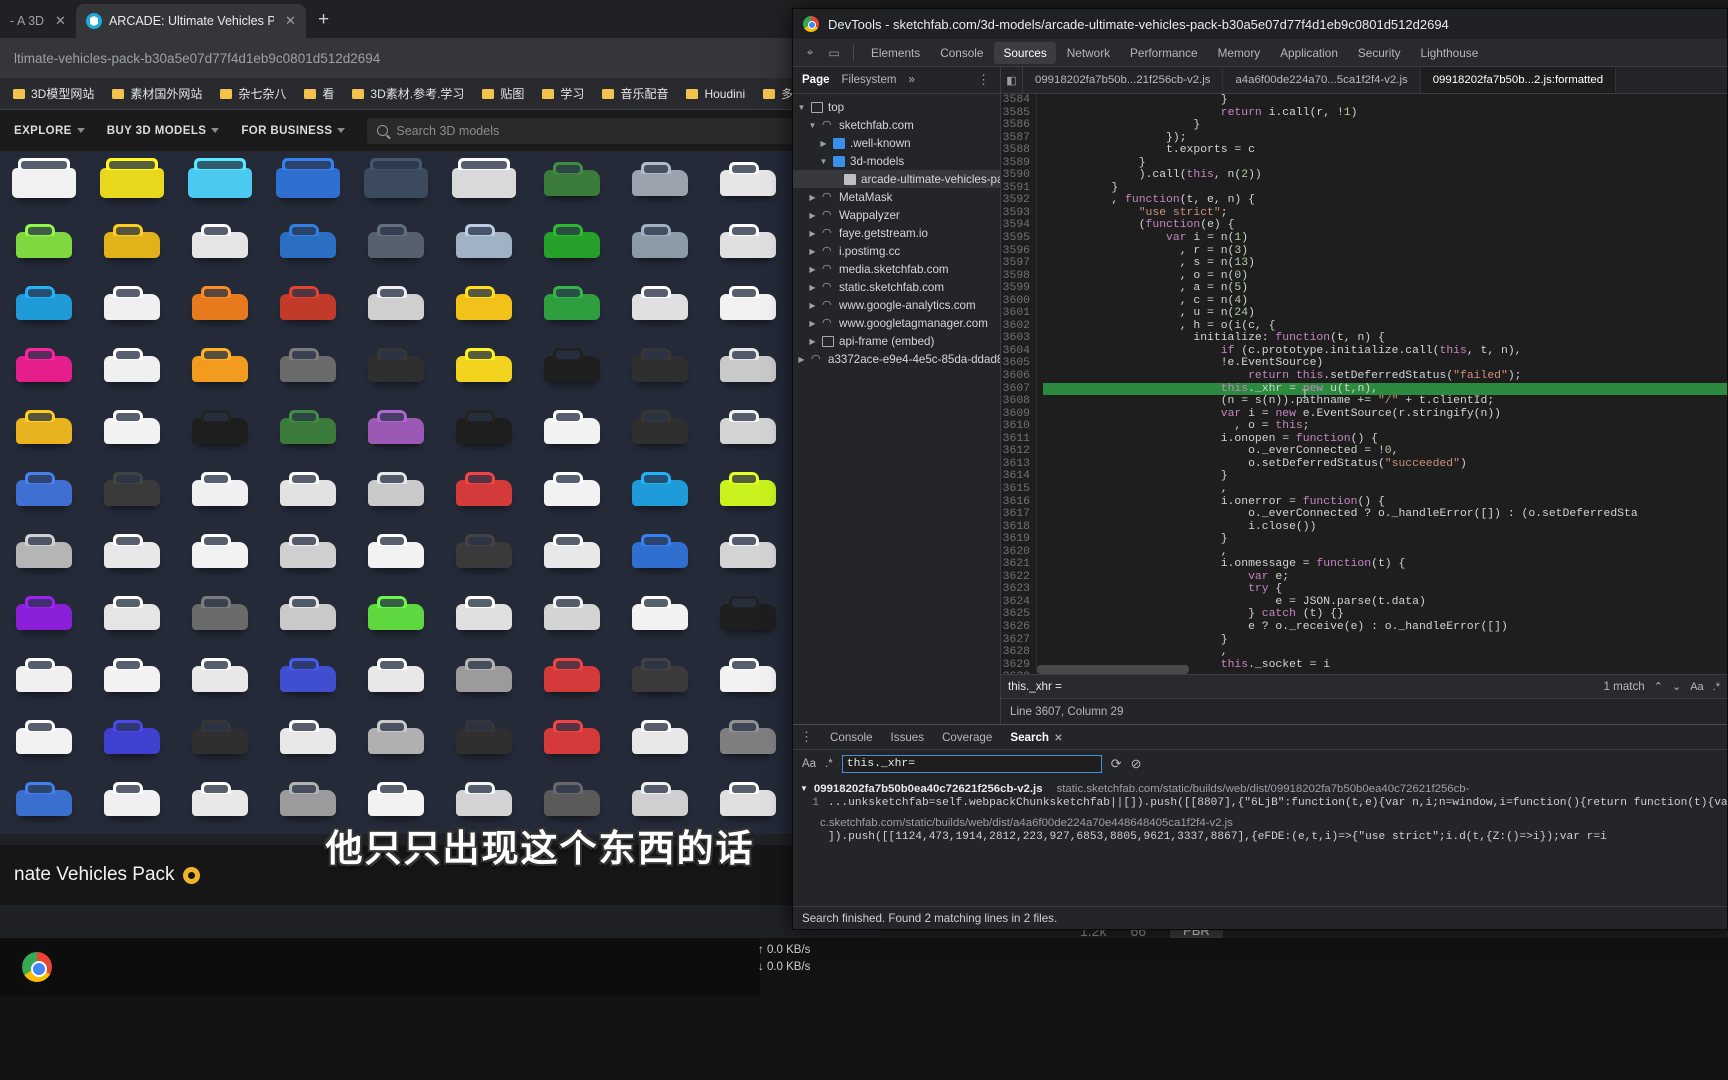  I want to click on find-query: this._xhr =, so click(1301, 686).